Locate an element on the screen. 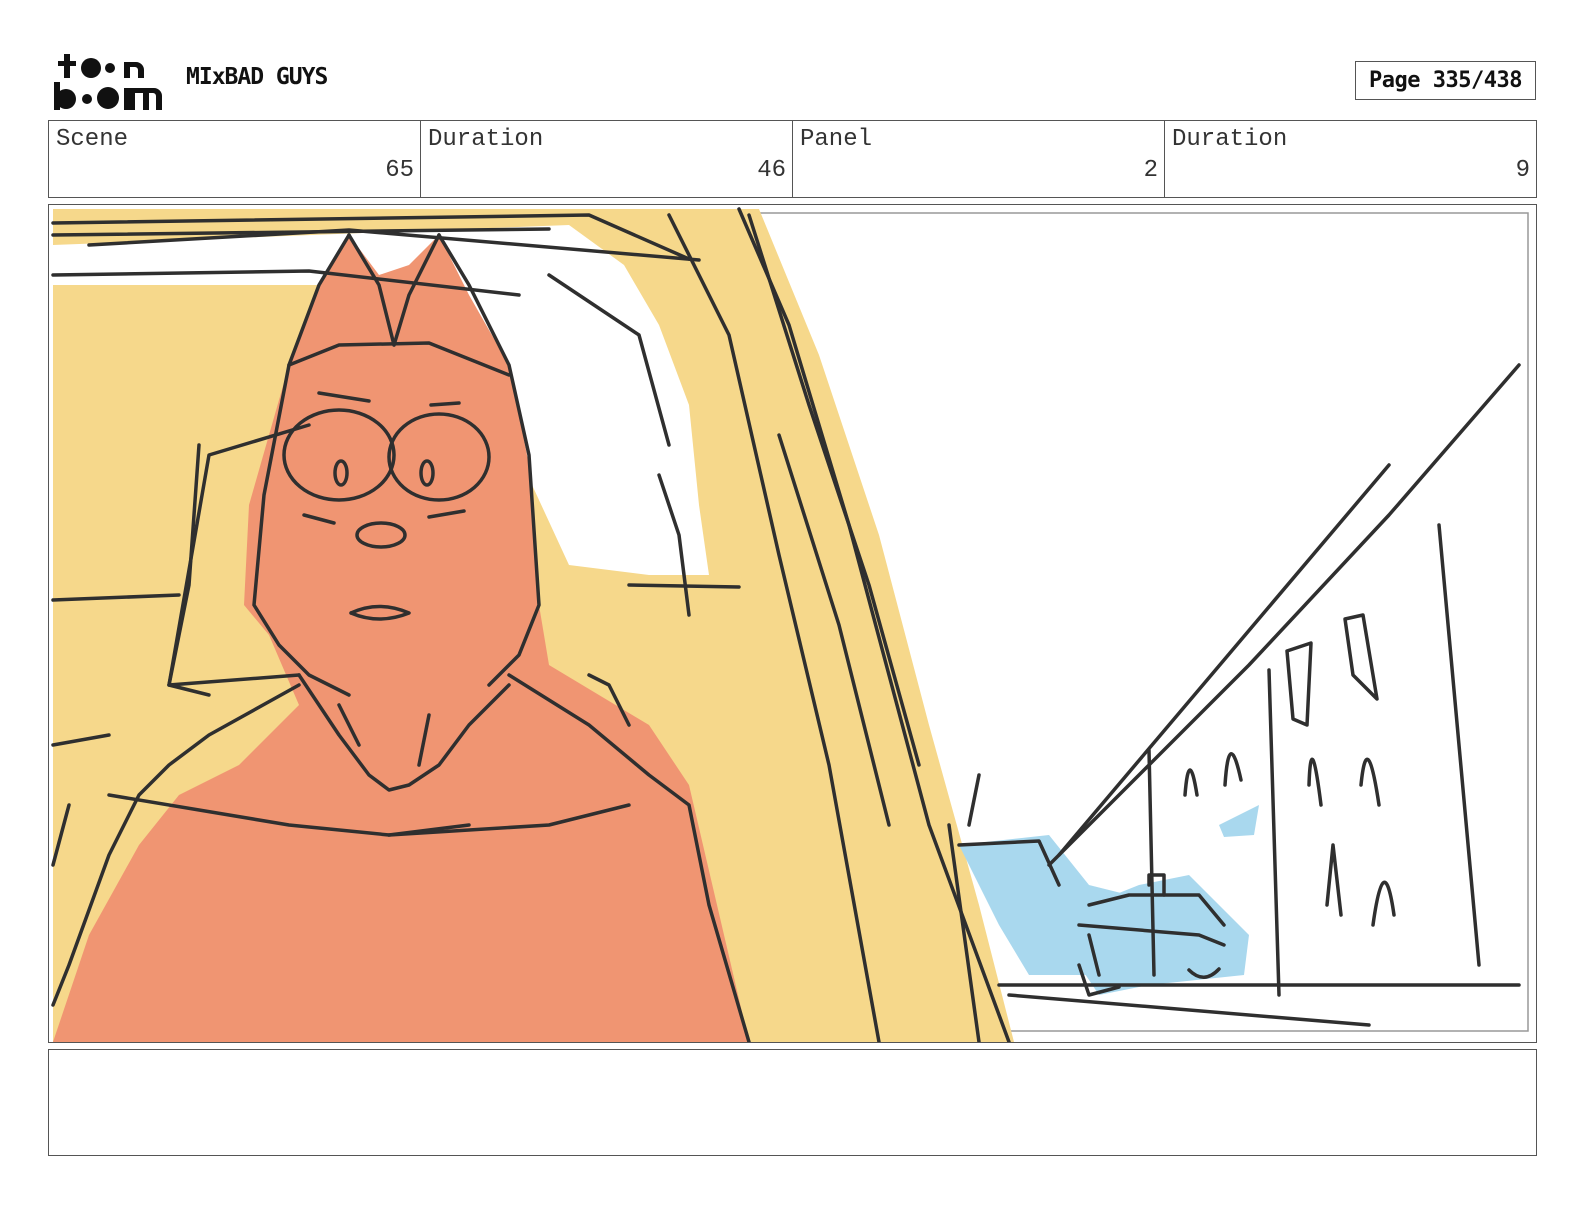  toon-boom-logo is located at coordinates (108, 81).